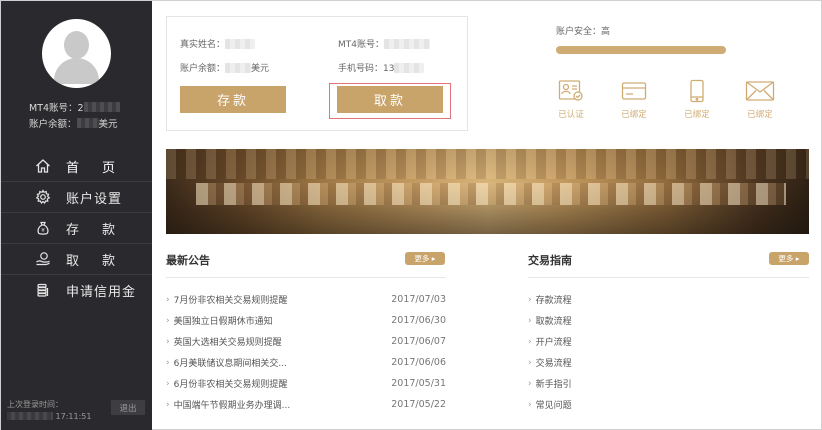 This screenshot has width=822, height=430. Describe the element at coordinates (628, 404) in the screenshot. I see `list-item: › 常见问题` at that location.